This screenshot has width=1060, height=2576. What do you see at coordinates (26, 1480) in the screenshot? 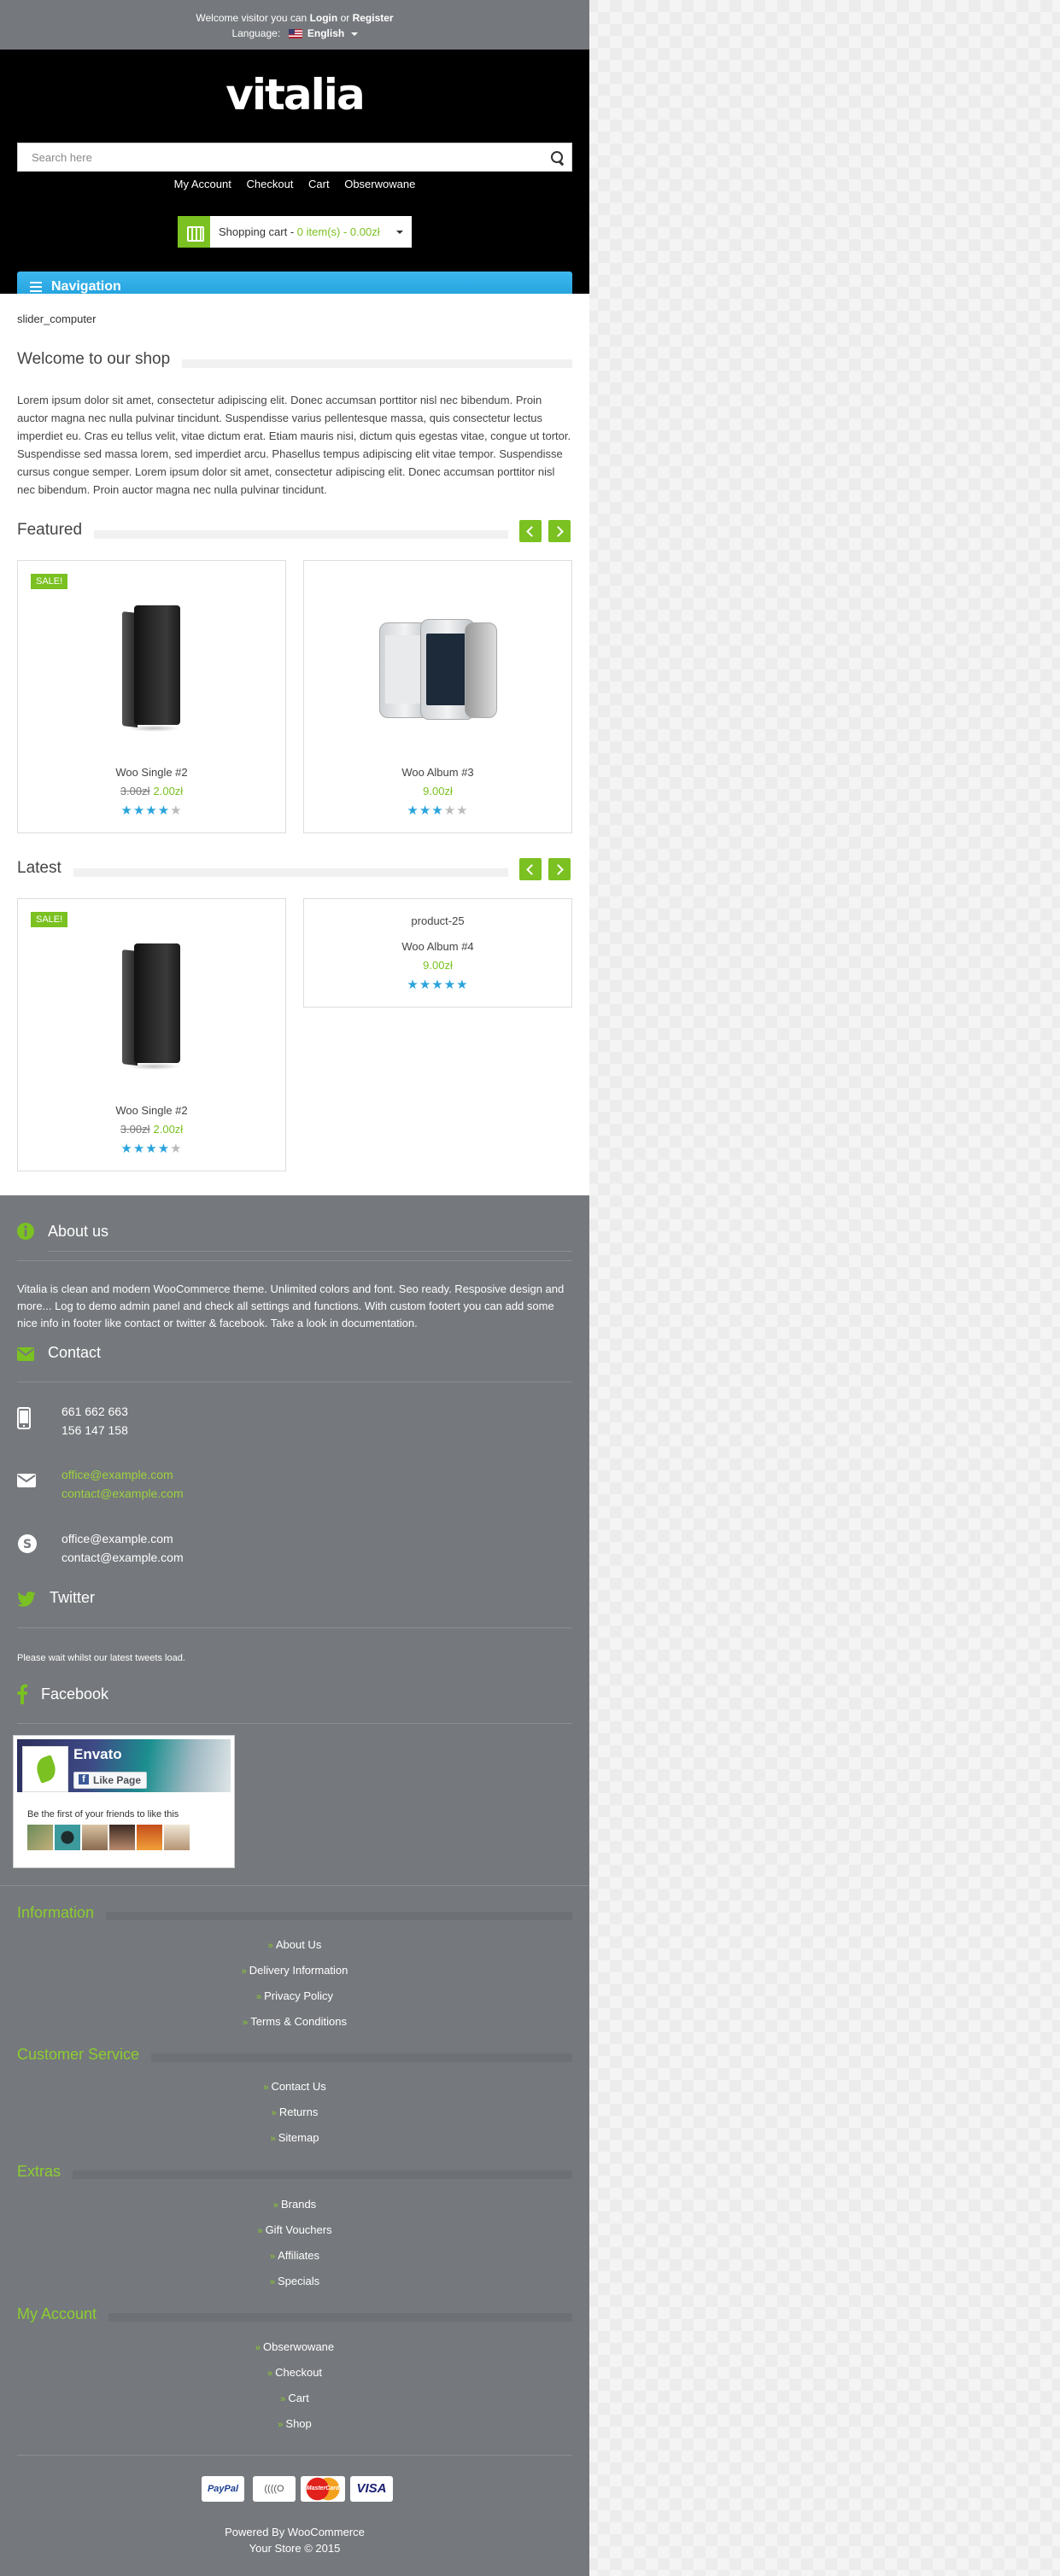
I see `envelope-icon` at bounding box center [26, 1480].